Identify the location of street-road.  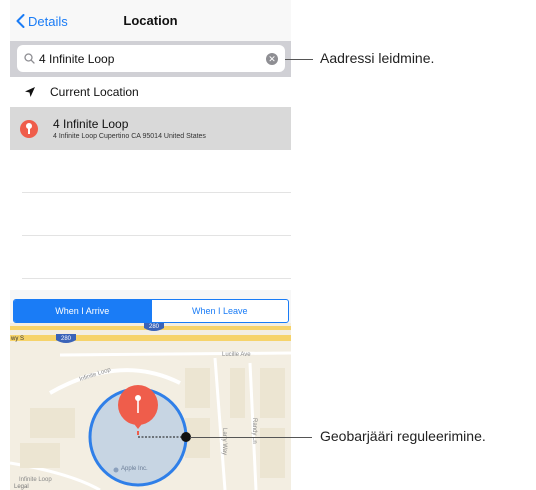
(175, 354).